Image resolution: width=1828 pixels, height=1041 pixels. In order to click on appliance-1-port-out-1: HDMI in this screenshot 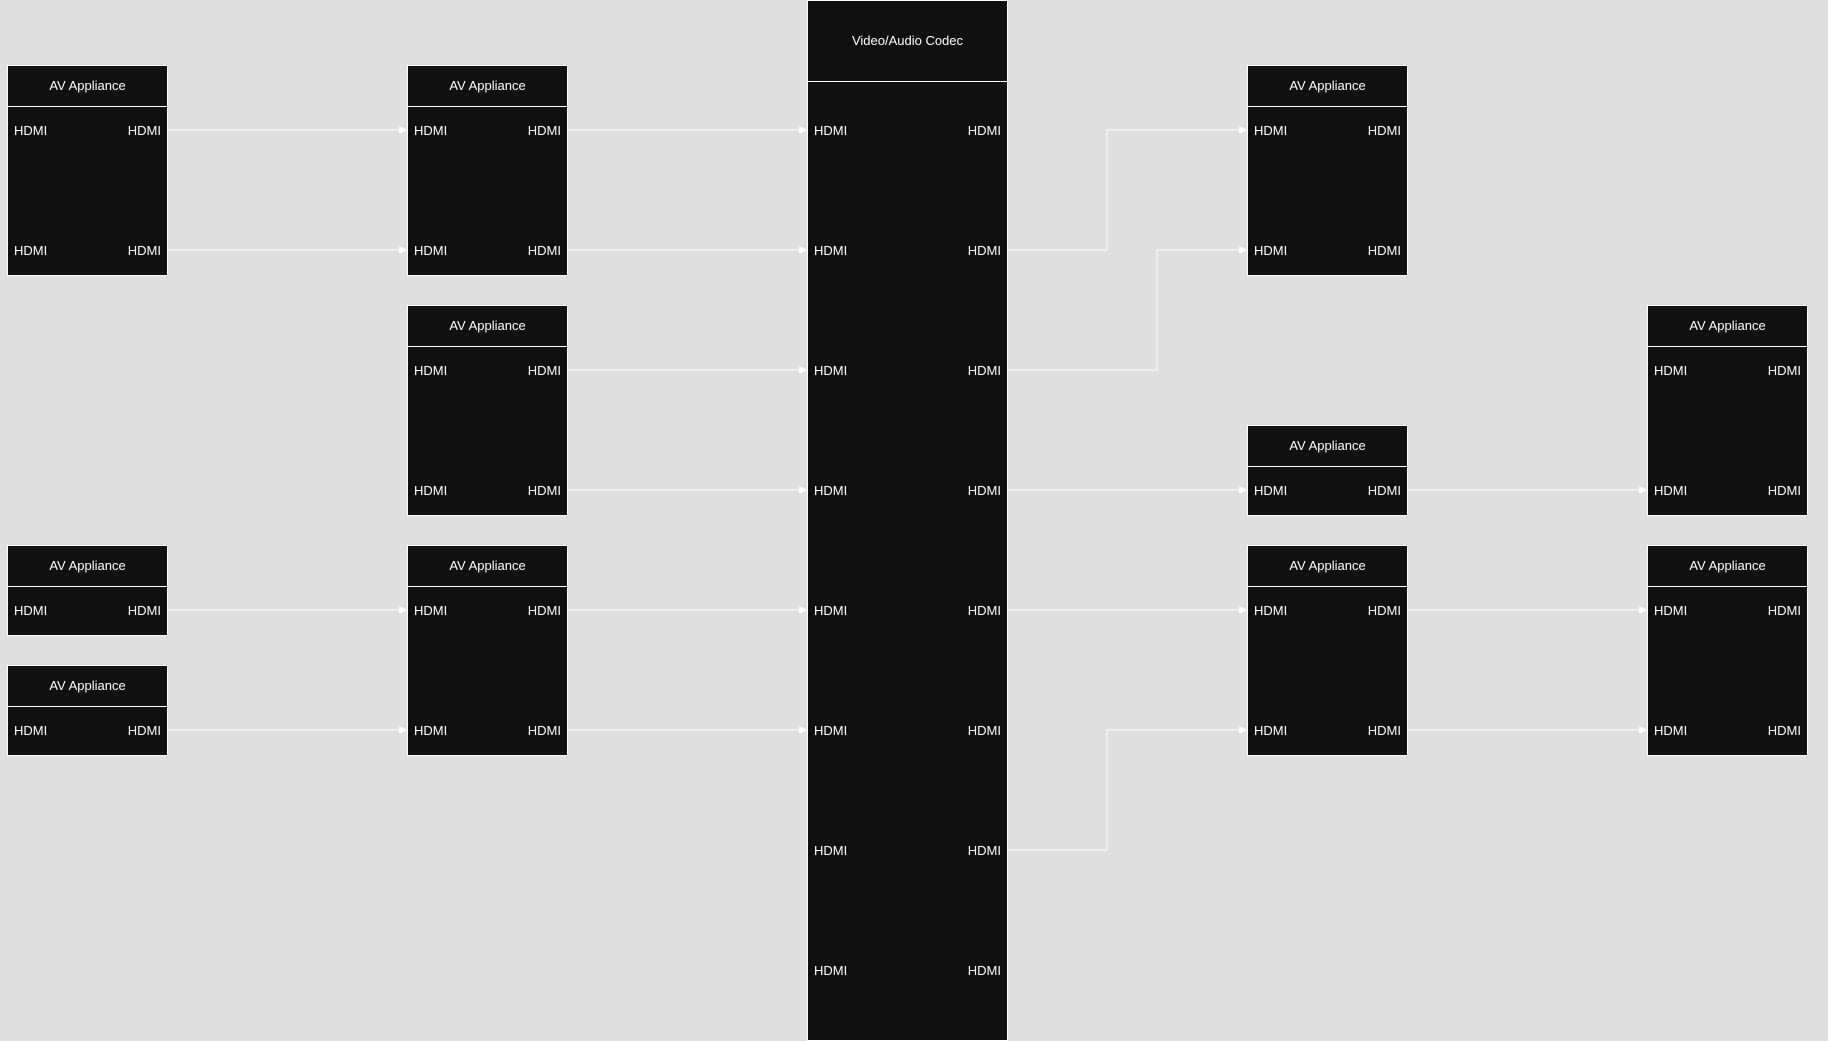, I will do `click(144, 131)`.